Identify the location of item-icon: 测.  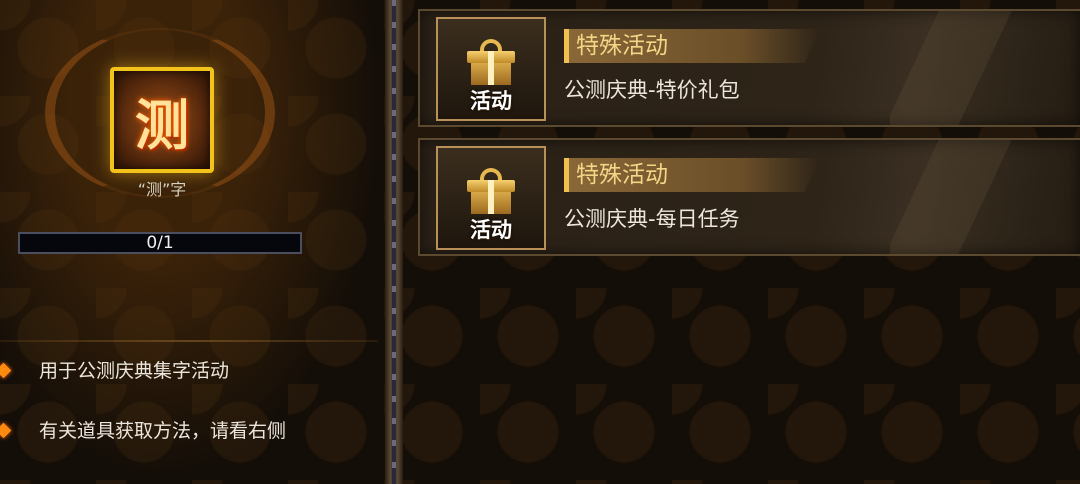
(162, 120).